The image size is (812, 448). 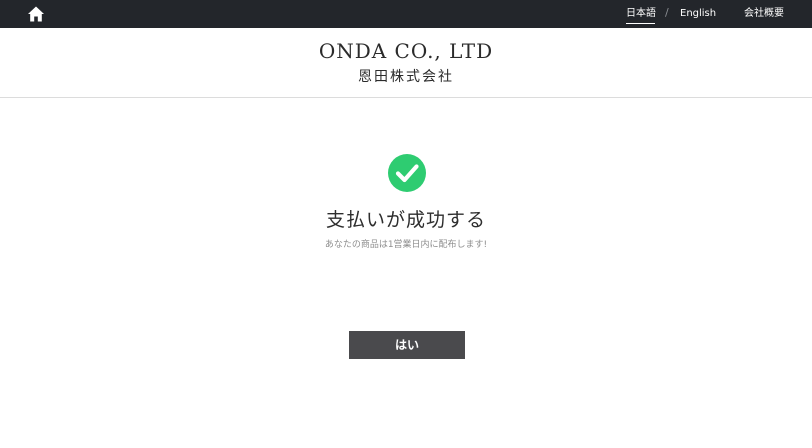 What do you see at coordinates (406, 14) in the screenshot?
I see `top-navigation-bar: 日本語 / English 会社概要` at bounding box center [406, 14].